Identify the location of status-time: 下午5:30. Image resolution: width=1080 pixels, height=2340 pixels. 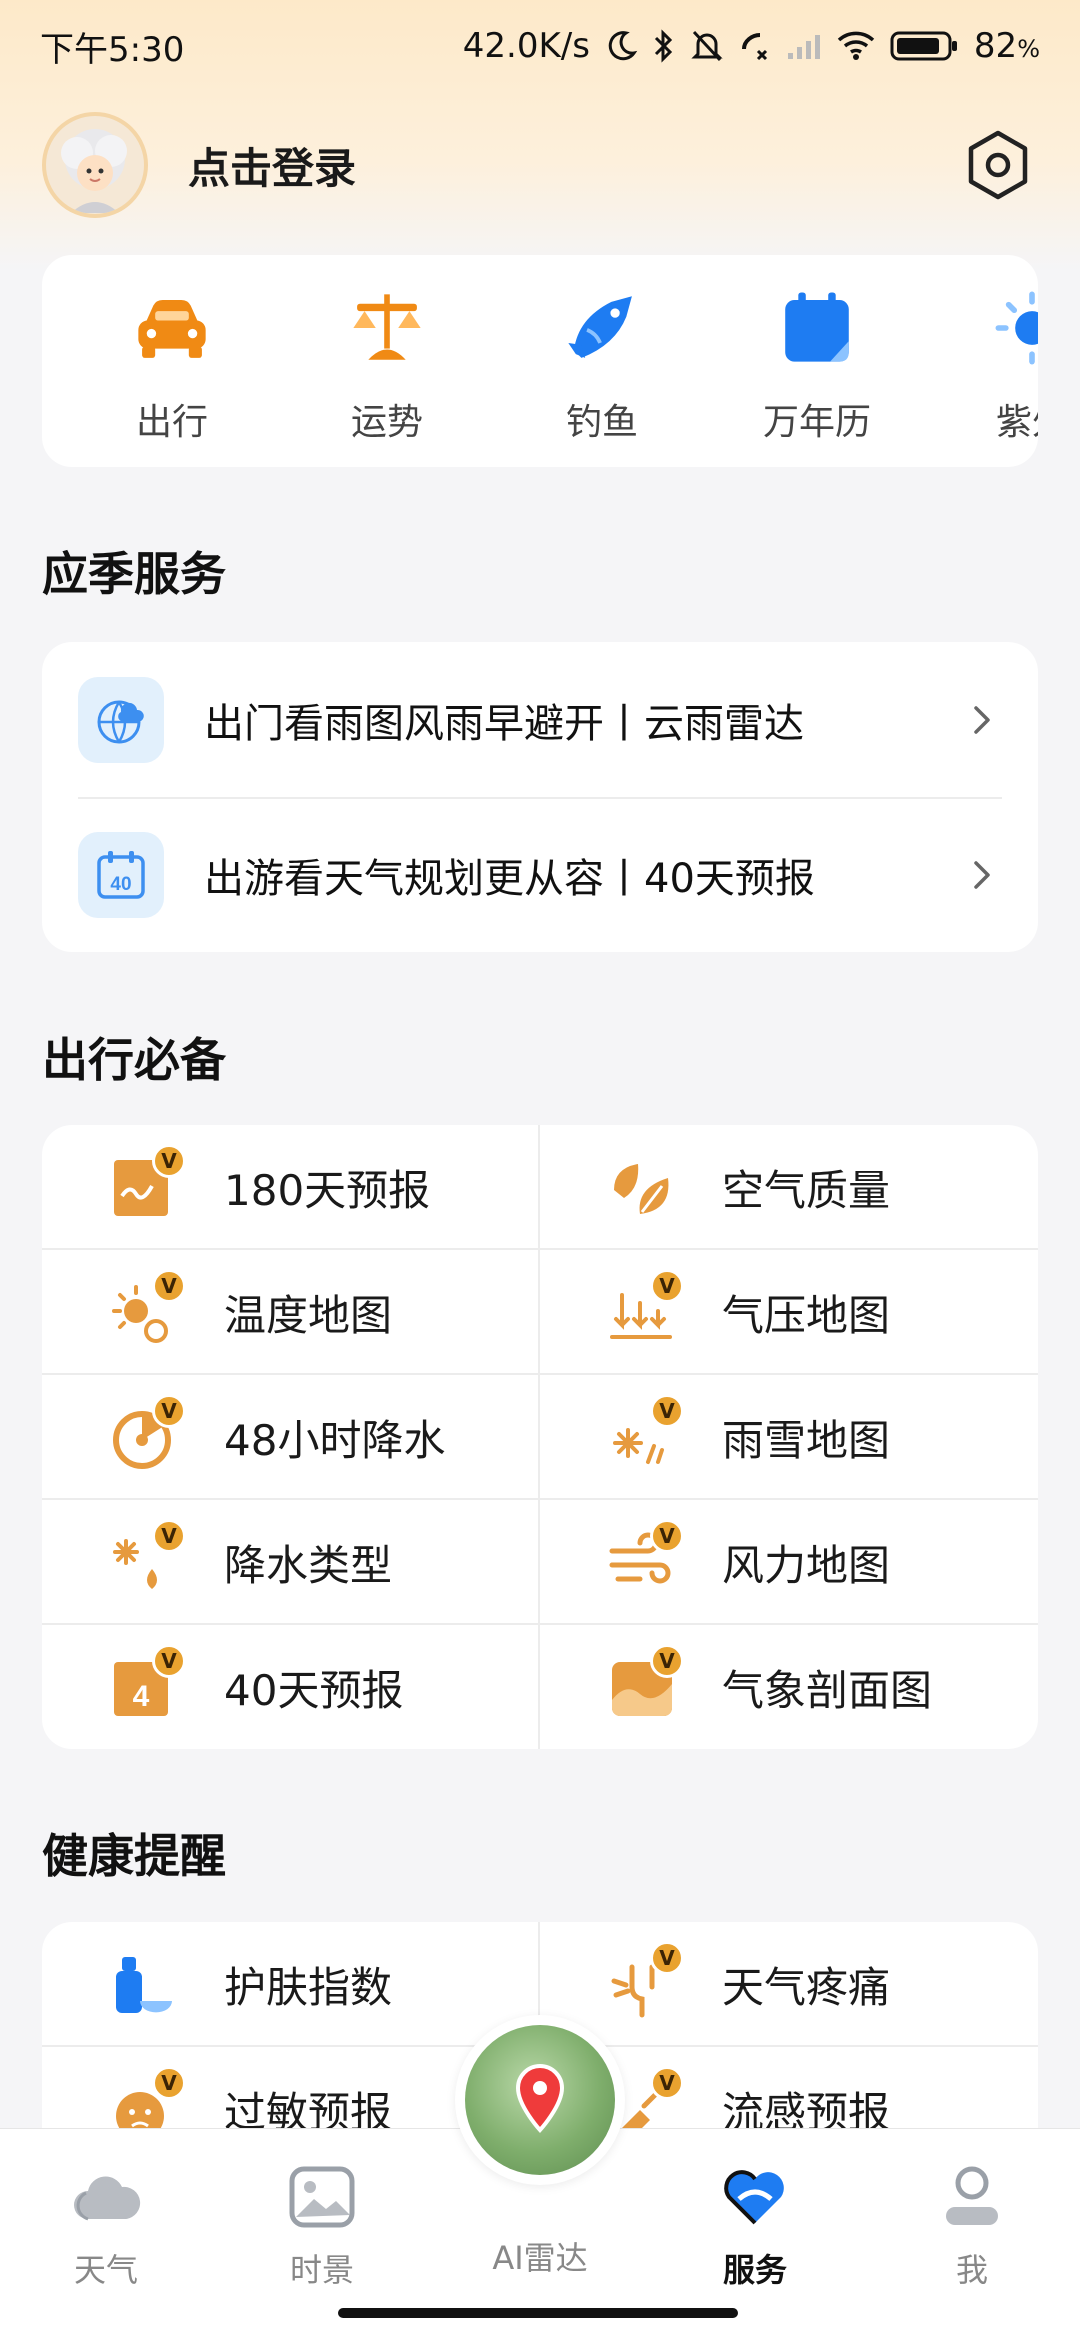
(112, 49).